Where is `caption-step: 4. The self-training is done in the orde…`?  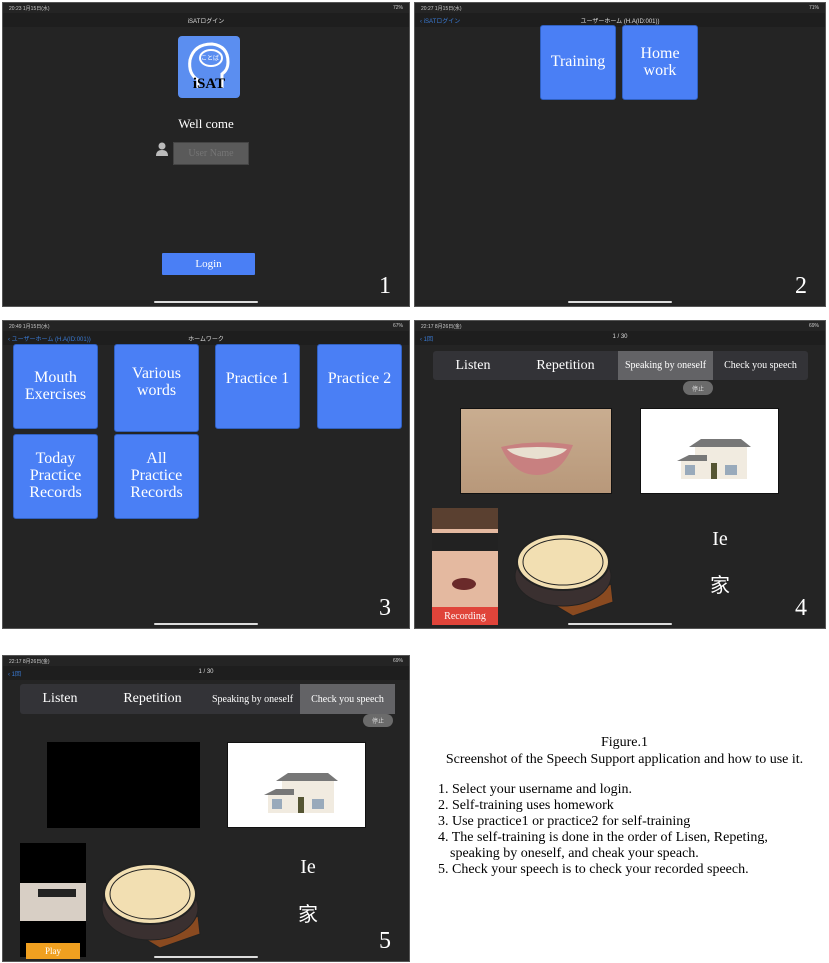
caption-step: 4. The self-training is done in the orde… is located at coordinates (603, 837).